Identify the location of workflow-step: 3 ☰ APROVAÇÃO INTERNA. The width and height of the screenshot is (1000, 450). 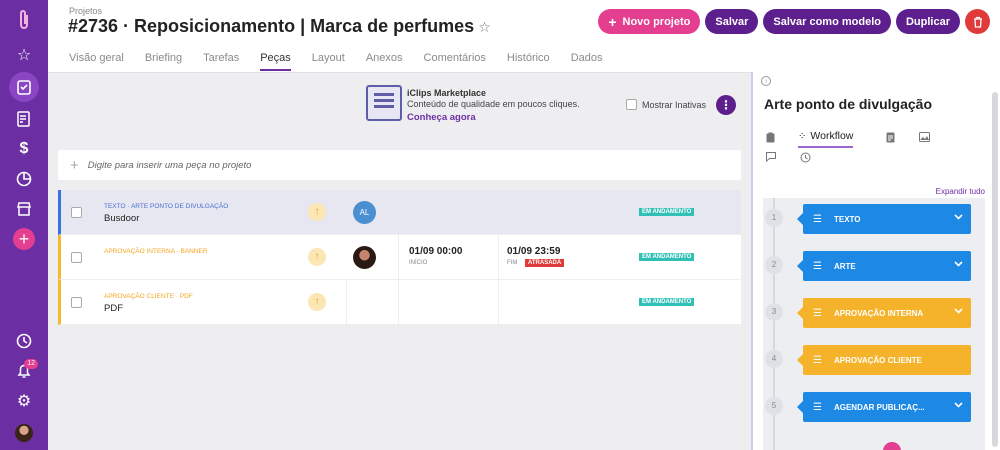
(874, 312).